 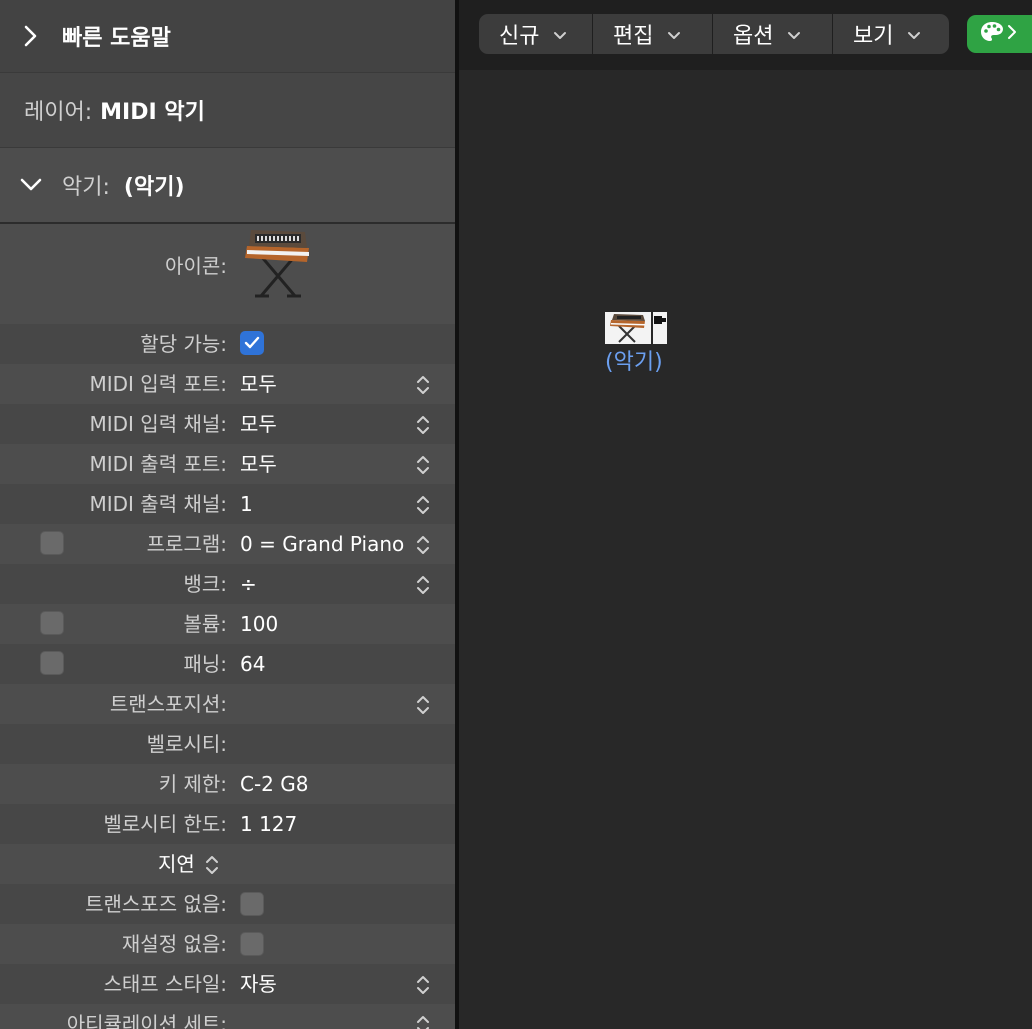 What do you see at coordinates (258, 384) in the screenshot?
I see `midi-in-port-value: 모두` at bounding box center [258, 384].